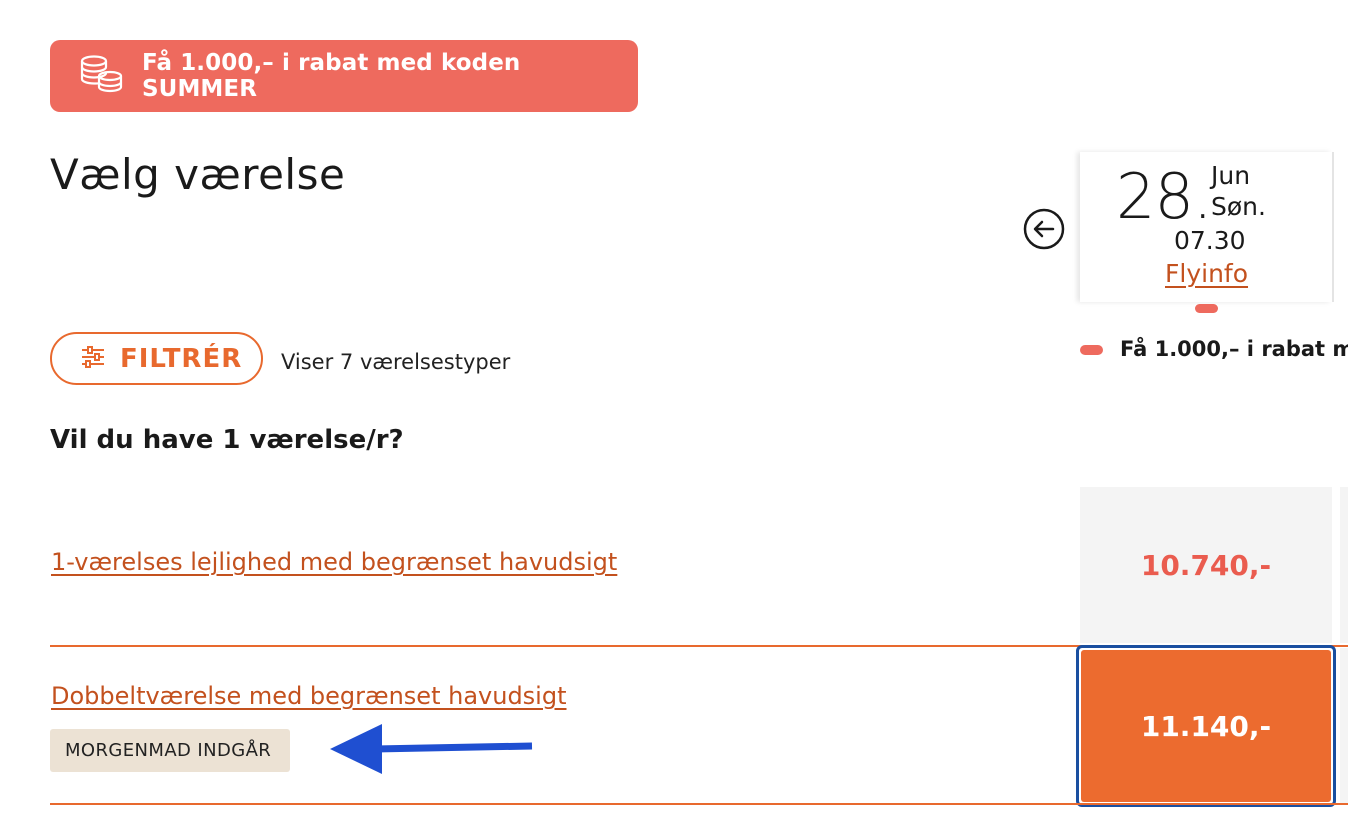 This screenshot has height=820, width=1348. I want to click on selected-date-indicator, so click(1206, 308).